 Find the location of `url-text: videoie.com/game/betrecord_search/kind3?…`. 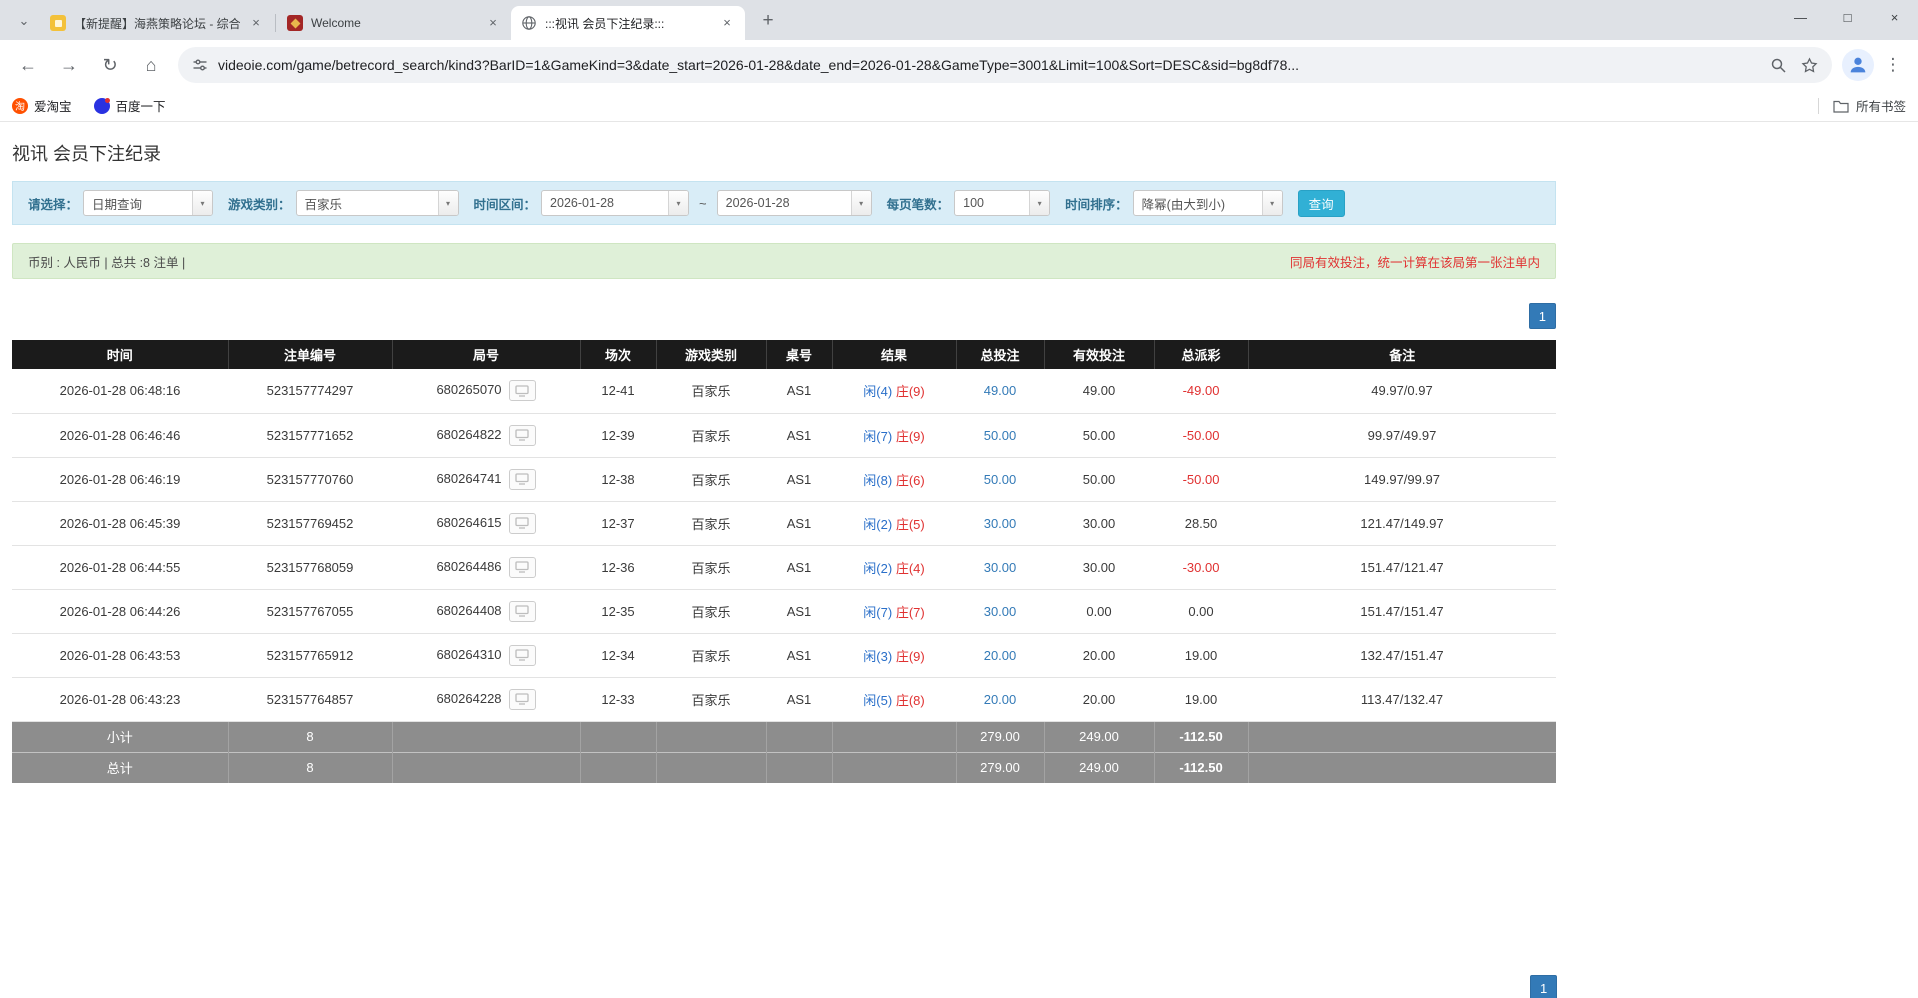

url-text: videoie.com/game/betrecord_search/kind3?… is located at coordinates (987, 65).